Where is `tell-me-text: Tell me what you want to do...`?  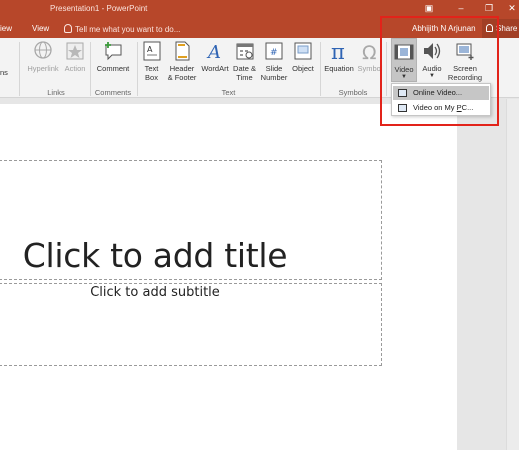 tell-me-text: Tell me what you want to do... is located at coordinates (128, 29).